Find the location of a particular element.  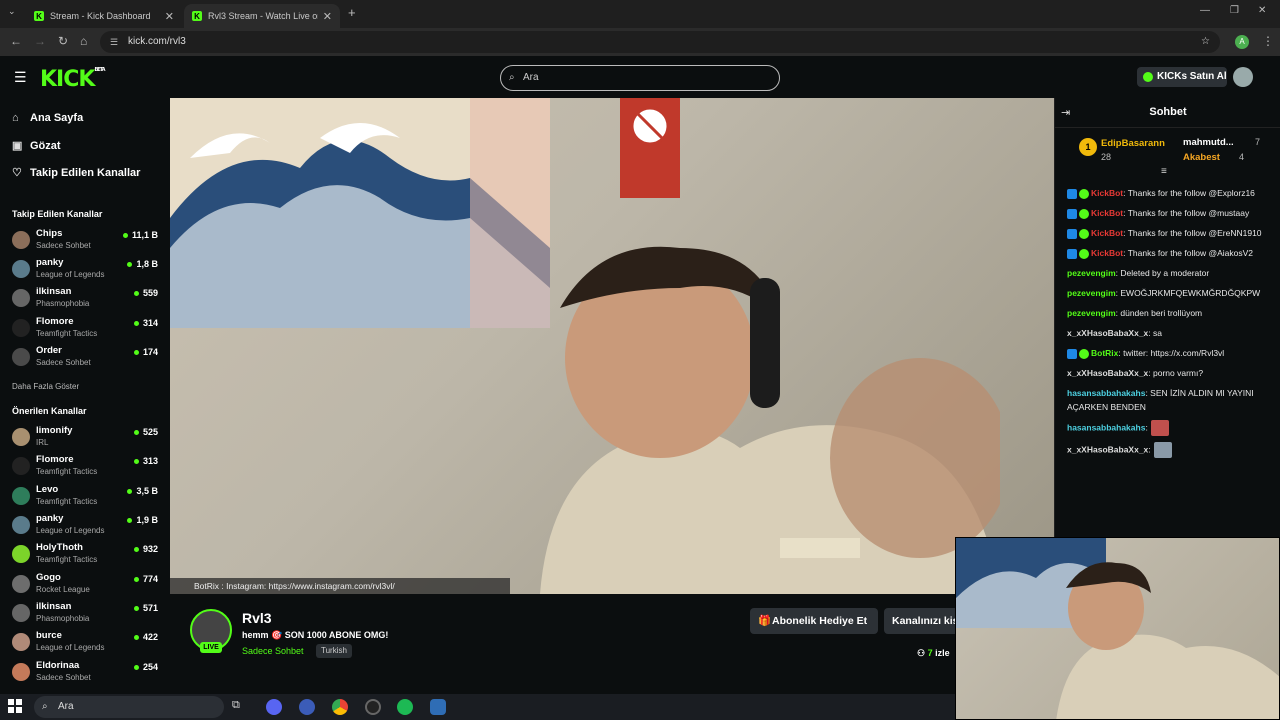

gift-subscription-button: 🎁 Abonelik Hediye Et is located at coordinates (814, 621).